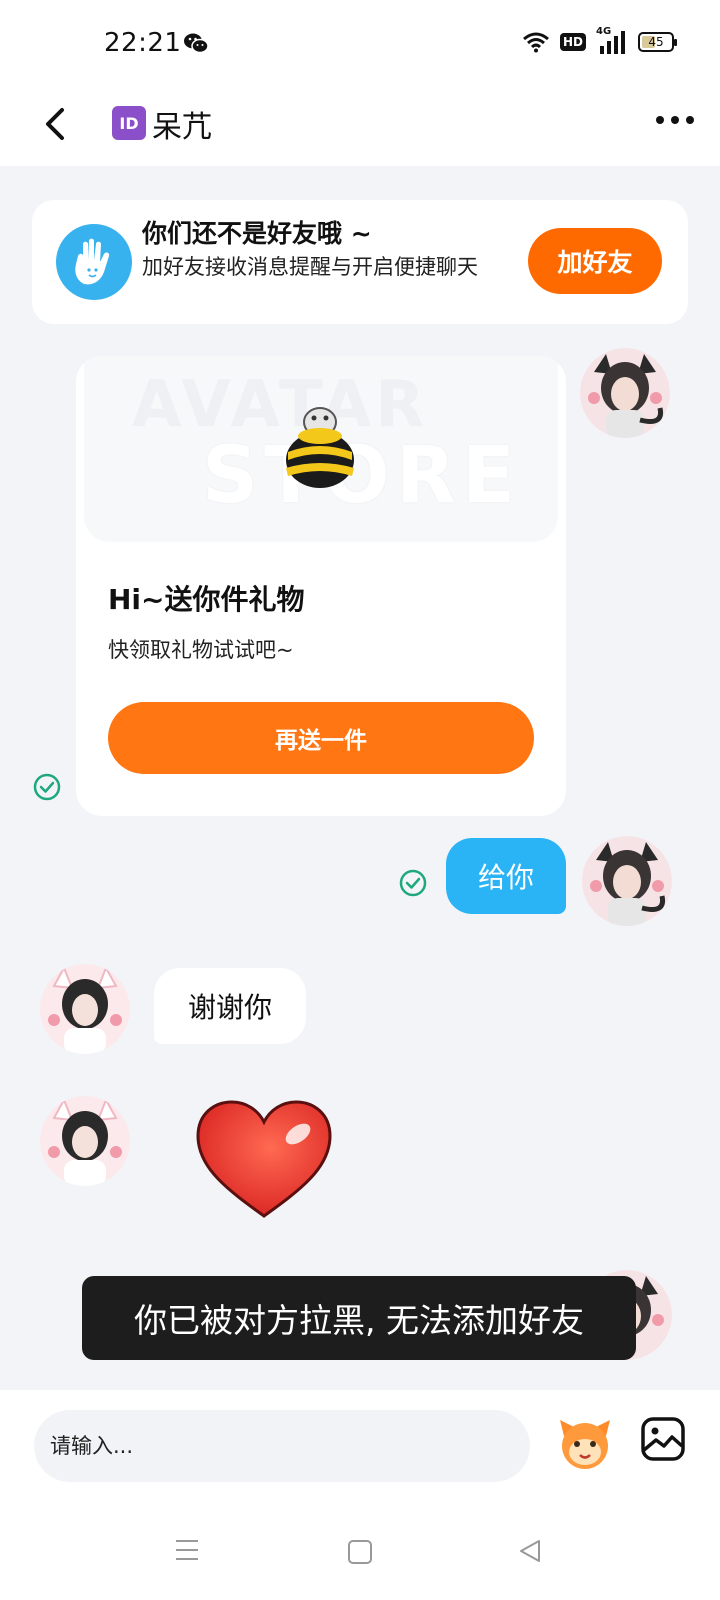 The image size is (720, 1600). What do you see at coordinates (282, 1446) in the screenshot?
I see `message-input` at bounding box center [282, 1446].